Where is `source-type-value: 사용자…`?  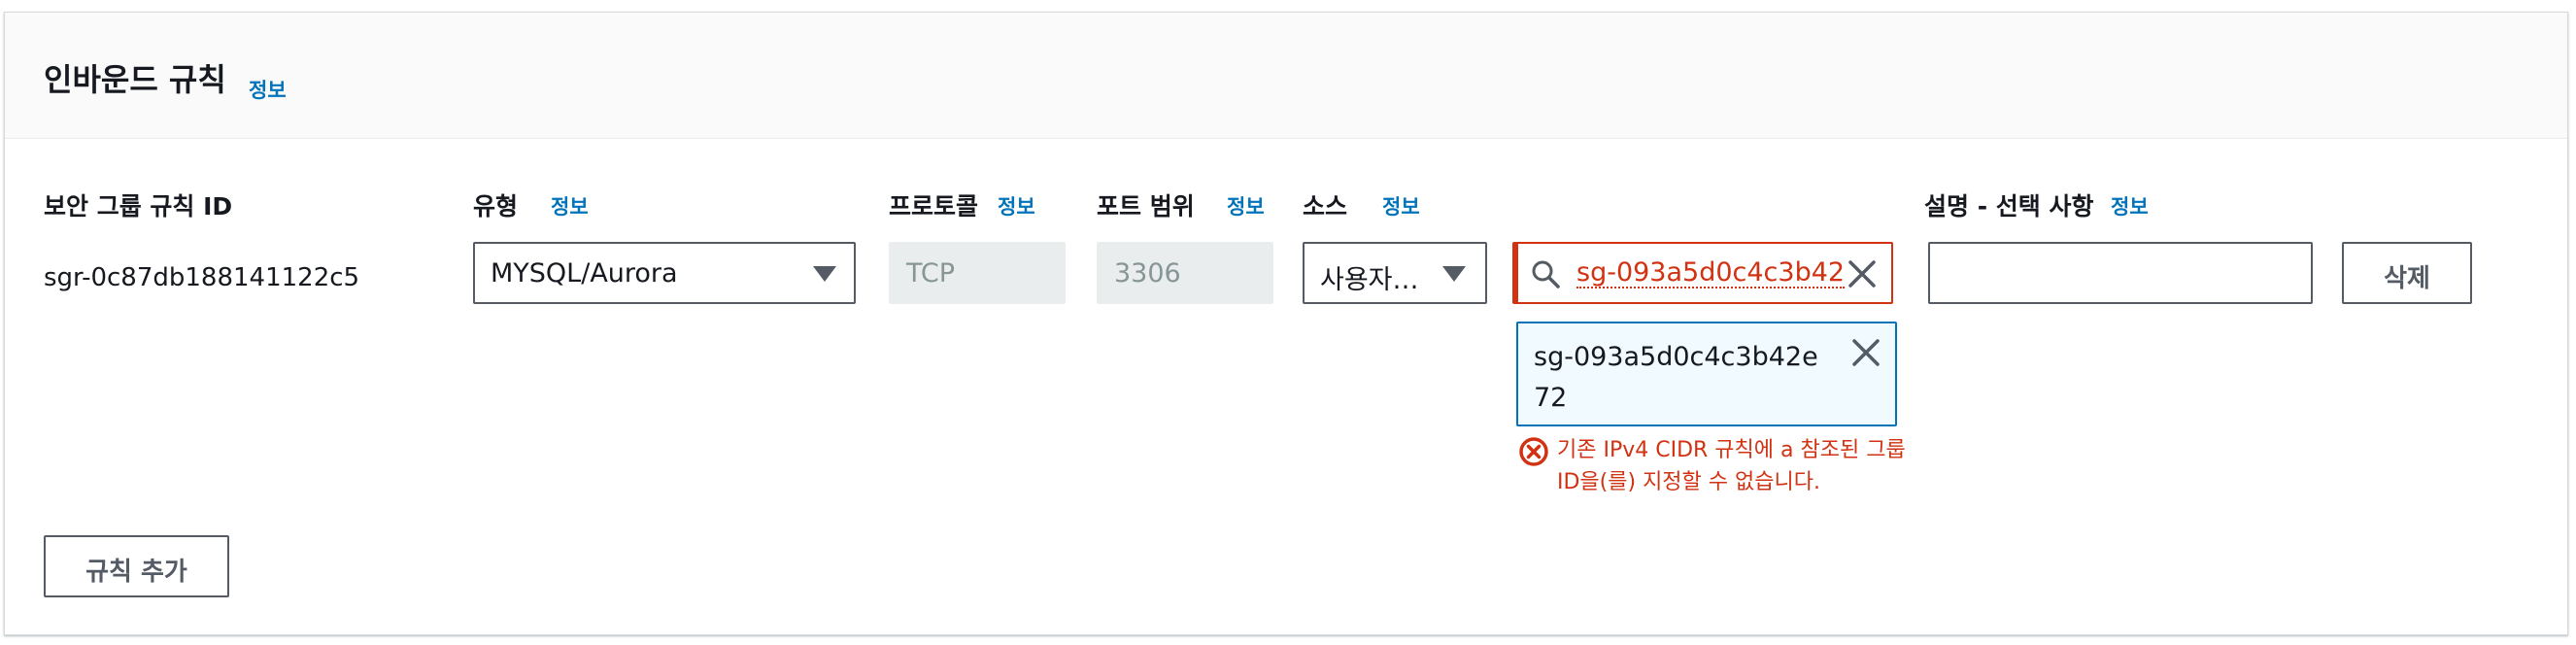 source-type-value: 사용자… is located at coordinates (1369, 280).